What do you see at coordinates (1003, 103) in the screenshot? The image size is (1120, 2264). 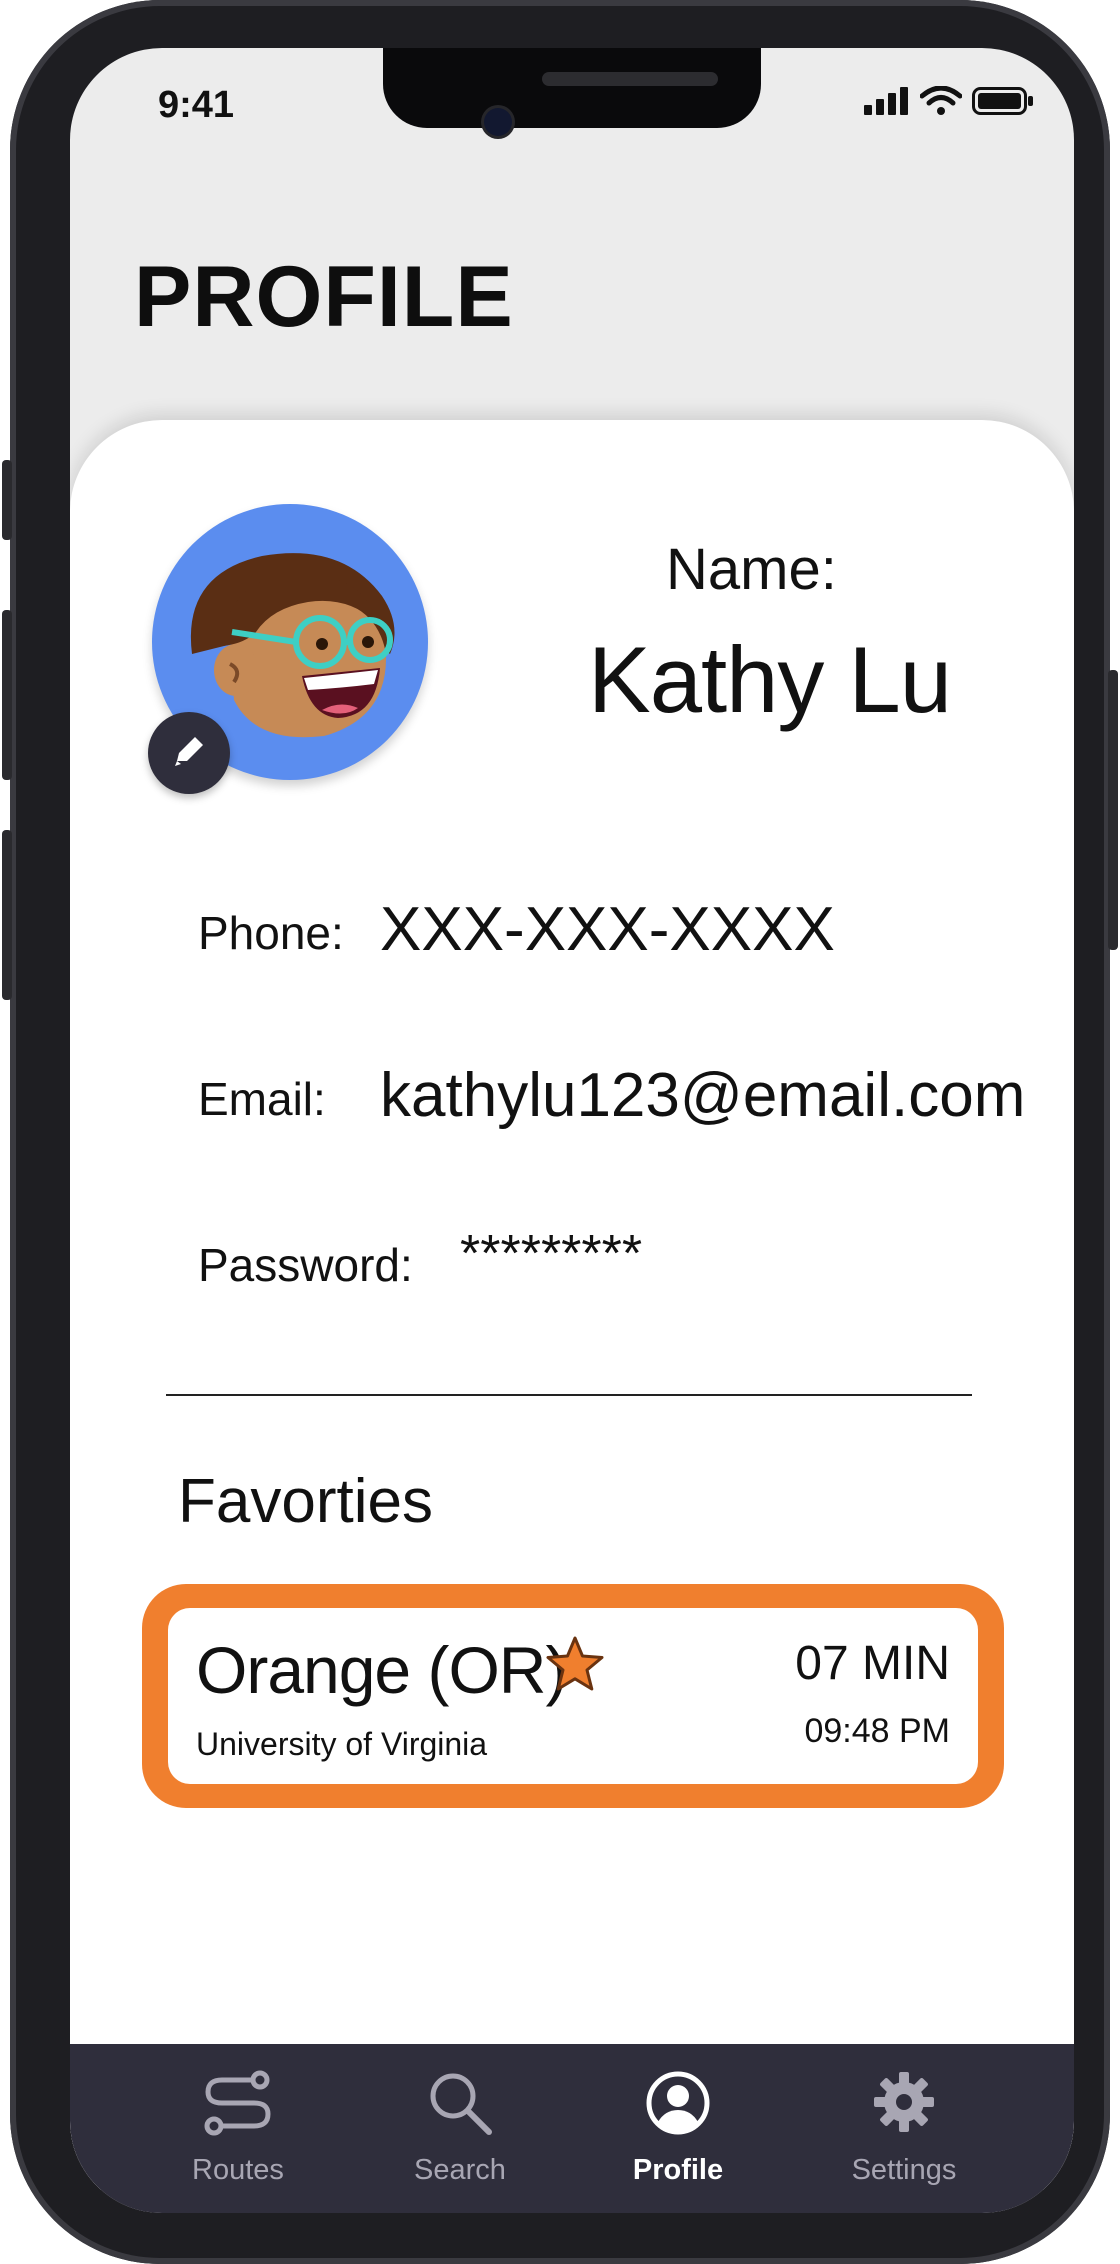 I see `battery-icon` at bounding box center [1003, 103].